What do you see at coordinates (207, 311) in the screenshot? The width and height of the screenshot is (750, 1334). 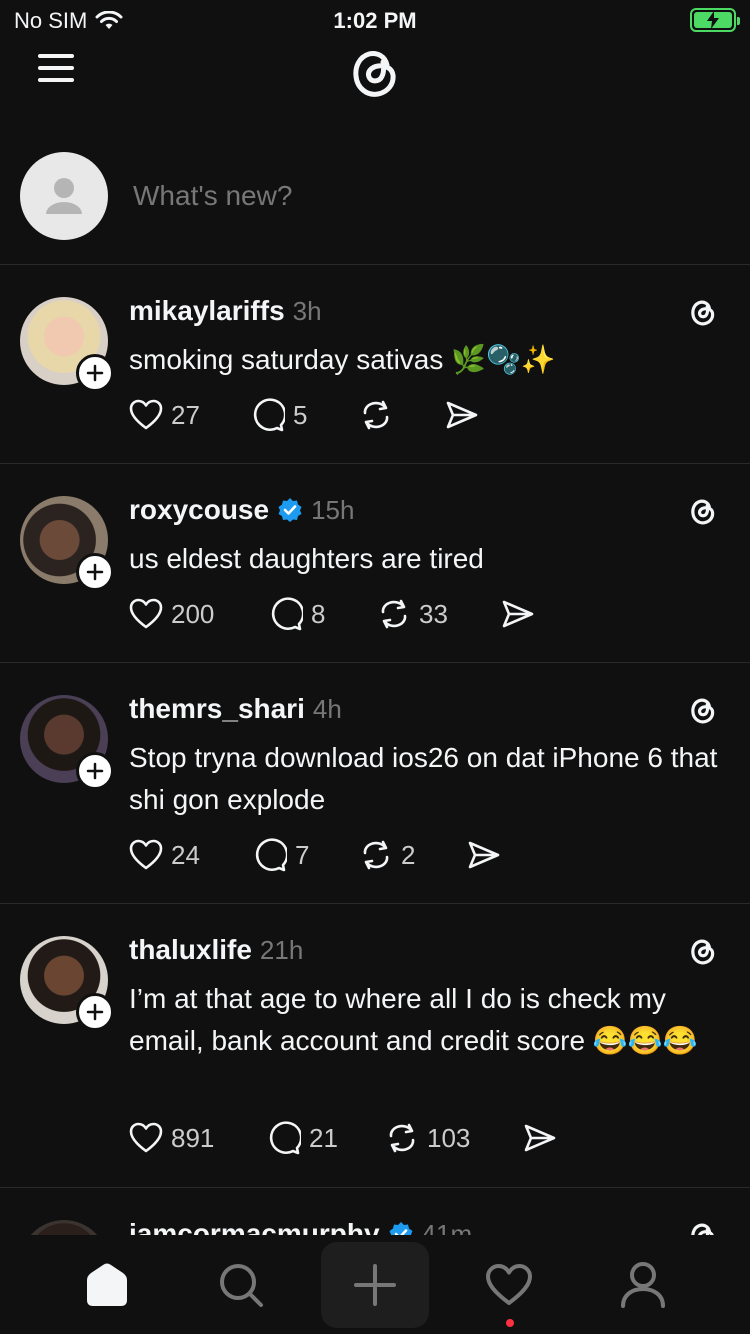 I see `username: mikaylariffs` at bounding box center [207, 311].